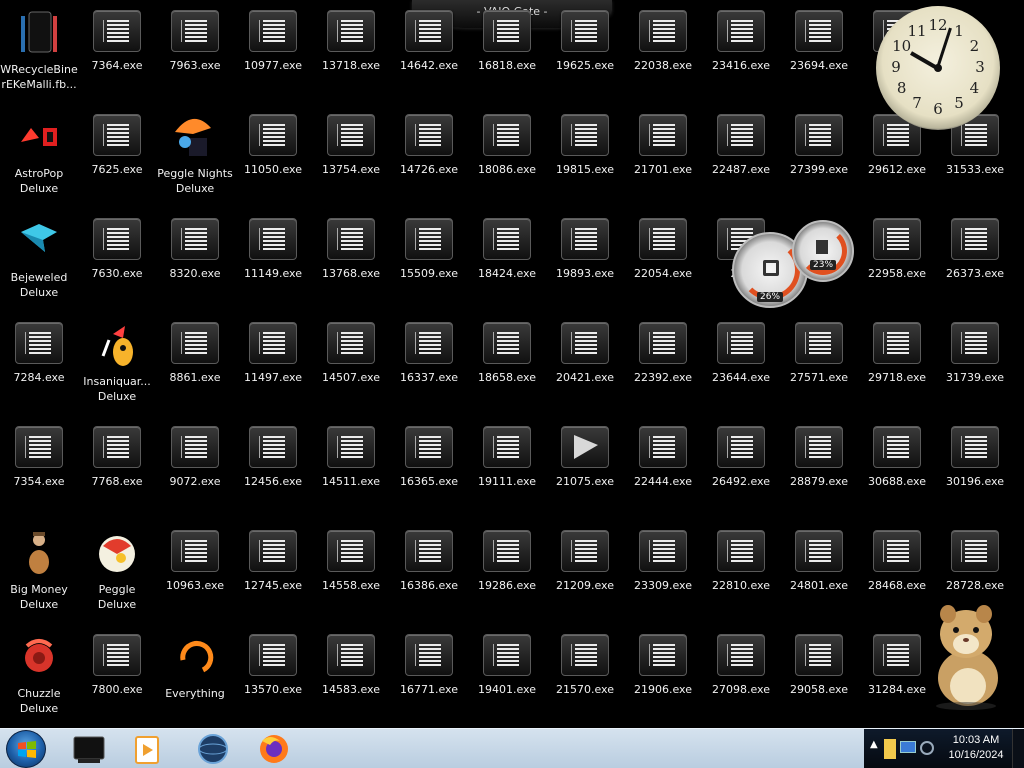  What do you see at coordinates (148, 749) in the screenshot?
I see `taskbar-app-media` at bounding box center [148, 749].